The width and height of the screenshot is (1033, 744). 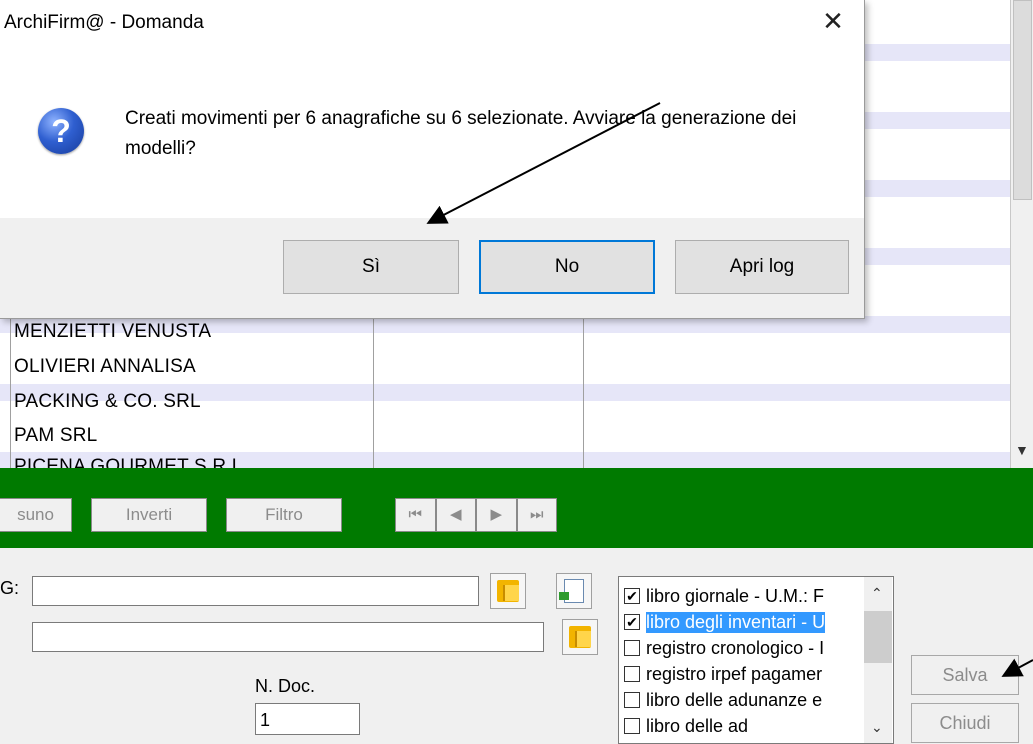 I want to click on grid-vertical-scrollbar: ▼, so click(x=1021, y=234).